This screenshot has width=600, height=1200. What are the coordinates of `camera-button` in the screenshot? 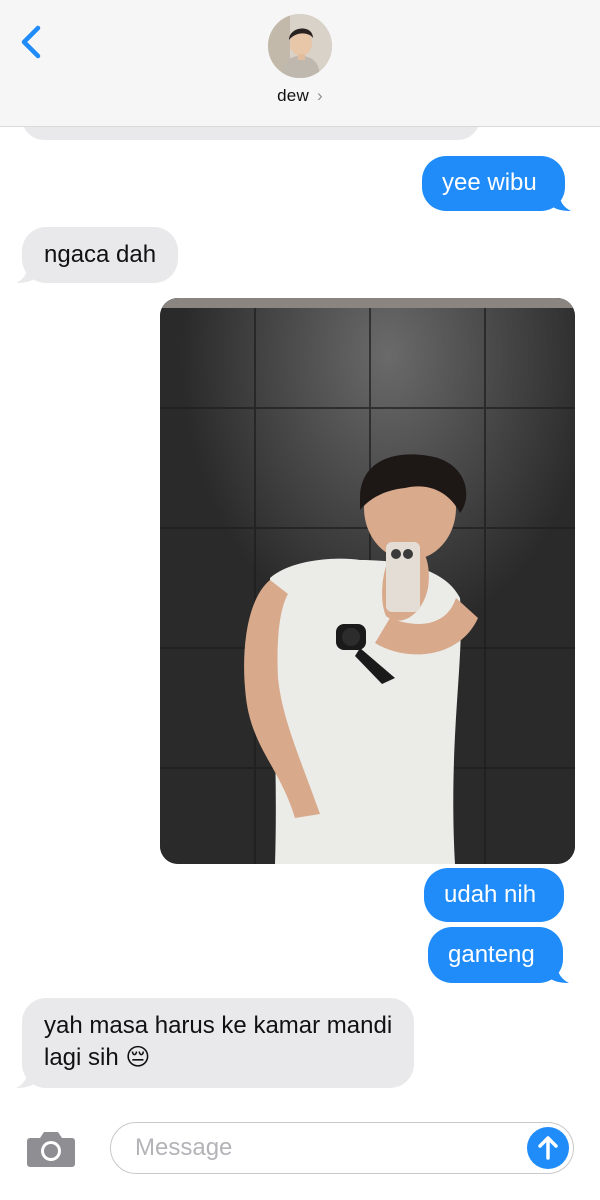 It's located at (51, 1148).